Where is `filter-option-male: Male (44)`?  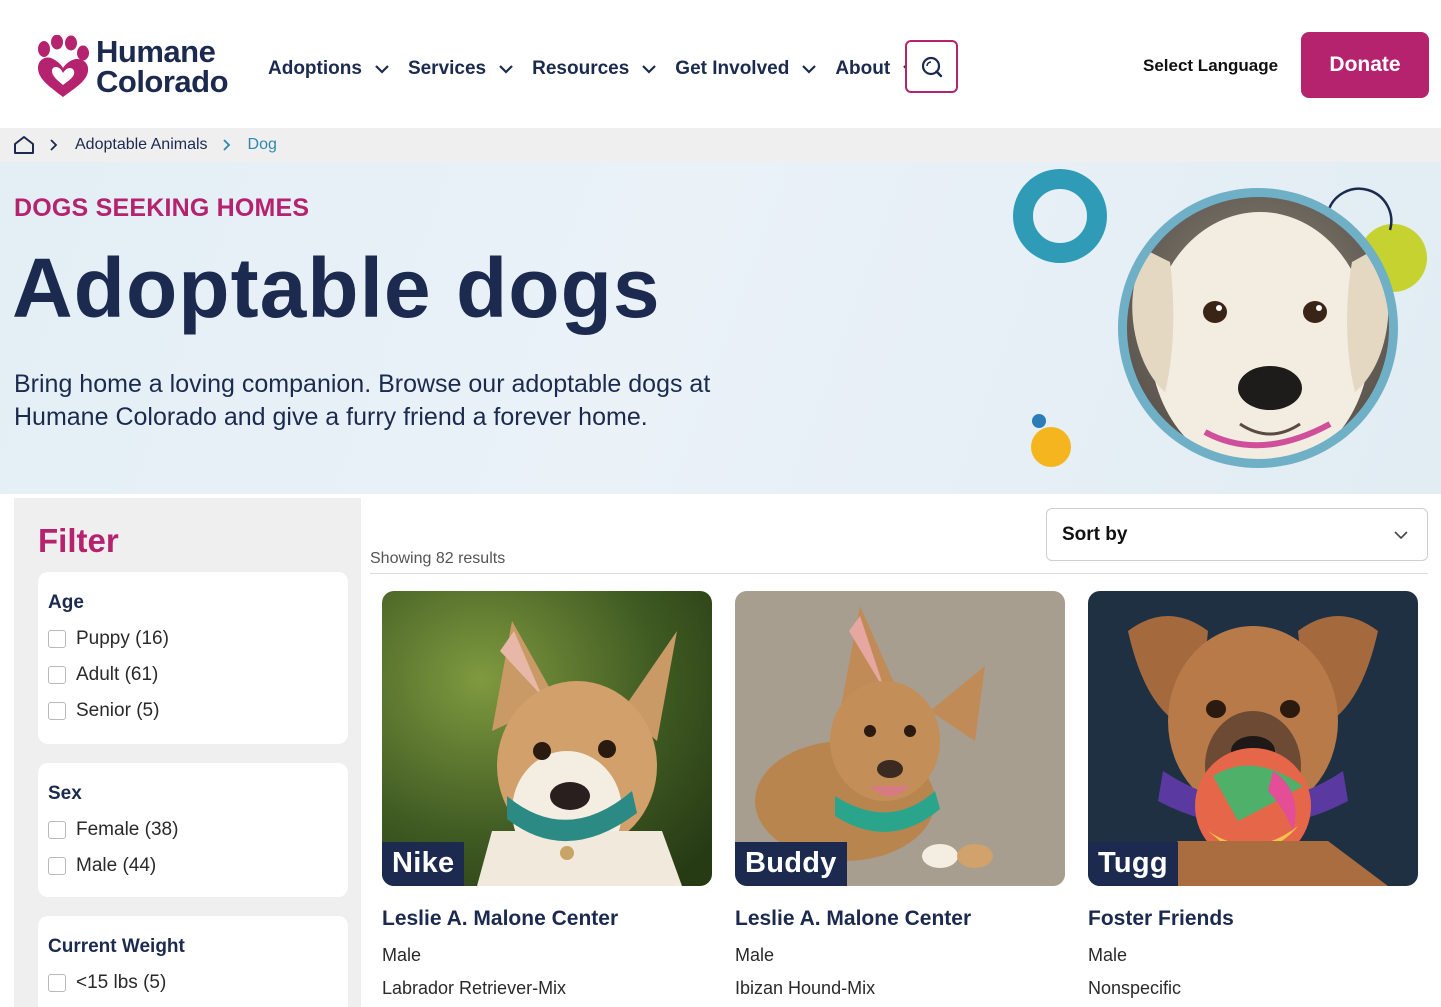
filter-option-male: Male (44) is located at coordinates (102, 866).